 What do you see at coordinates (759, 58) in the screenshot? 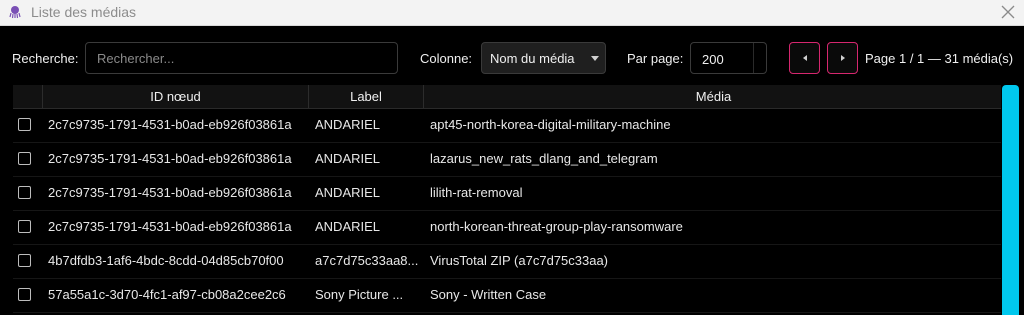
I see `spinner-arrows` at bounding box center [759, 58].